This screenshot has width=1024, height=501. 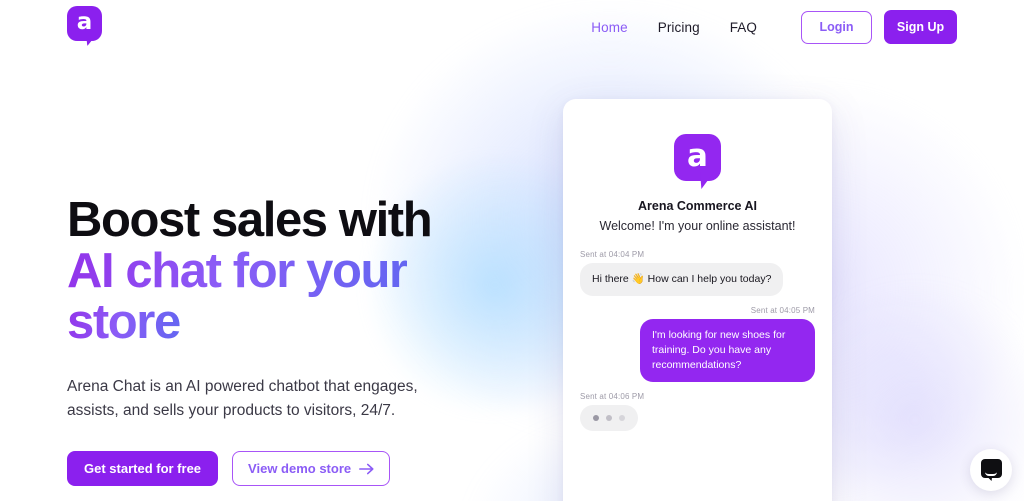 I want to click on launcher-bubble-smile, so click(x=991, y=474).